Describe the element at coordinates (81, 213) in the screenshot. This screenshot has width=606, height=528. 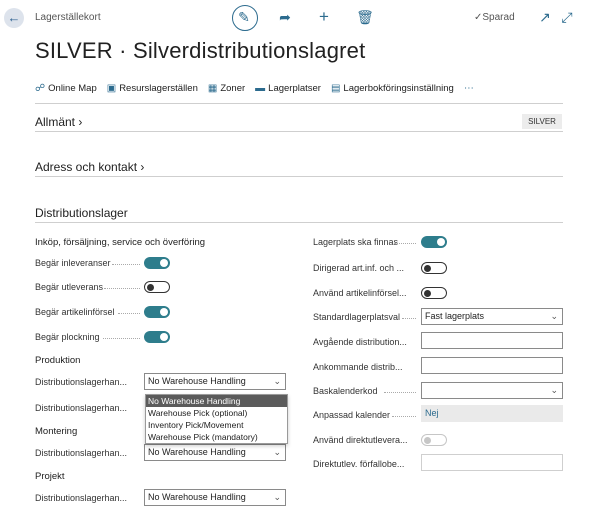
I see `section-warehouse-header: Distributionslager` at that location.